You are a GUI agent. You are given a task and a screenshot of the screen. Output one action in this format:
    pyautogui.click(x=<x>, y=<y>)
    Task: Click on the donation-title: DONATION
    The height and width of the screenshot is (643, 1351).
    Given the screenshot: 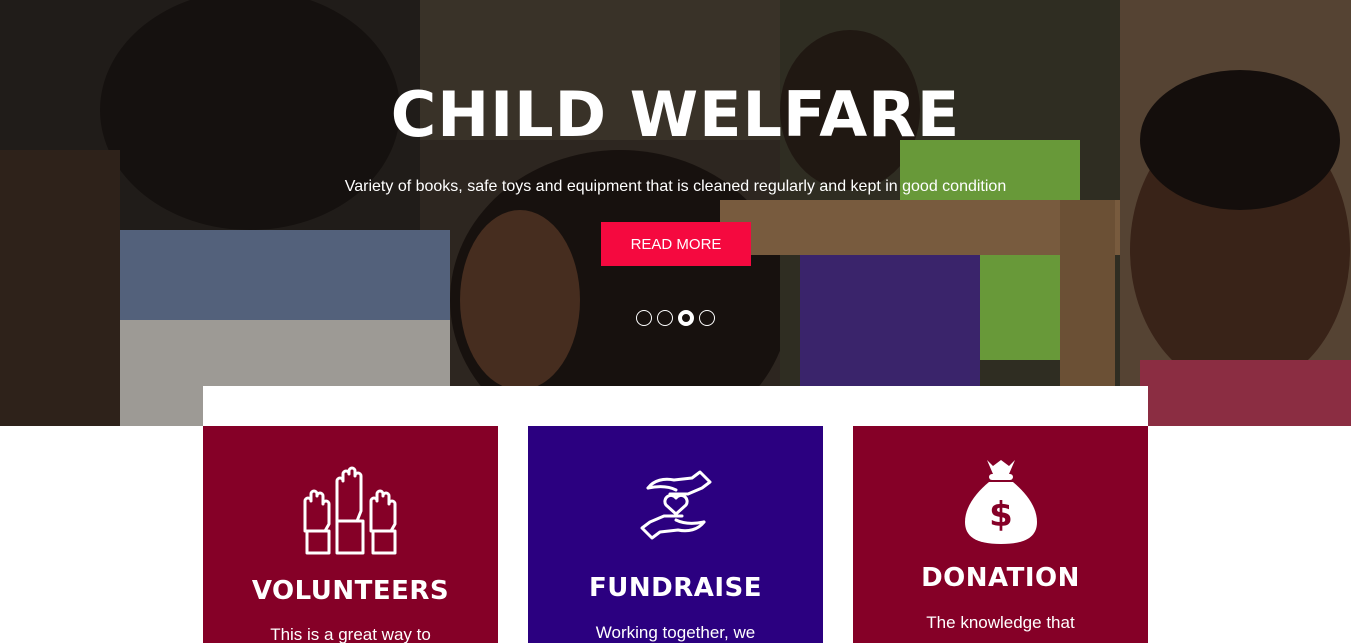 What is the action you would take?
    pyautogui.click(x=1000, y=578)
    